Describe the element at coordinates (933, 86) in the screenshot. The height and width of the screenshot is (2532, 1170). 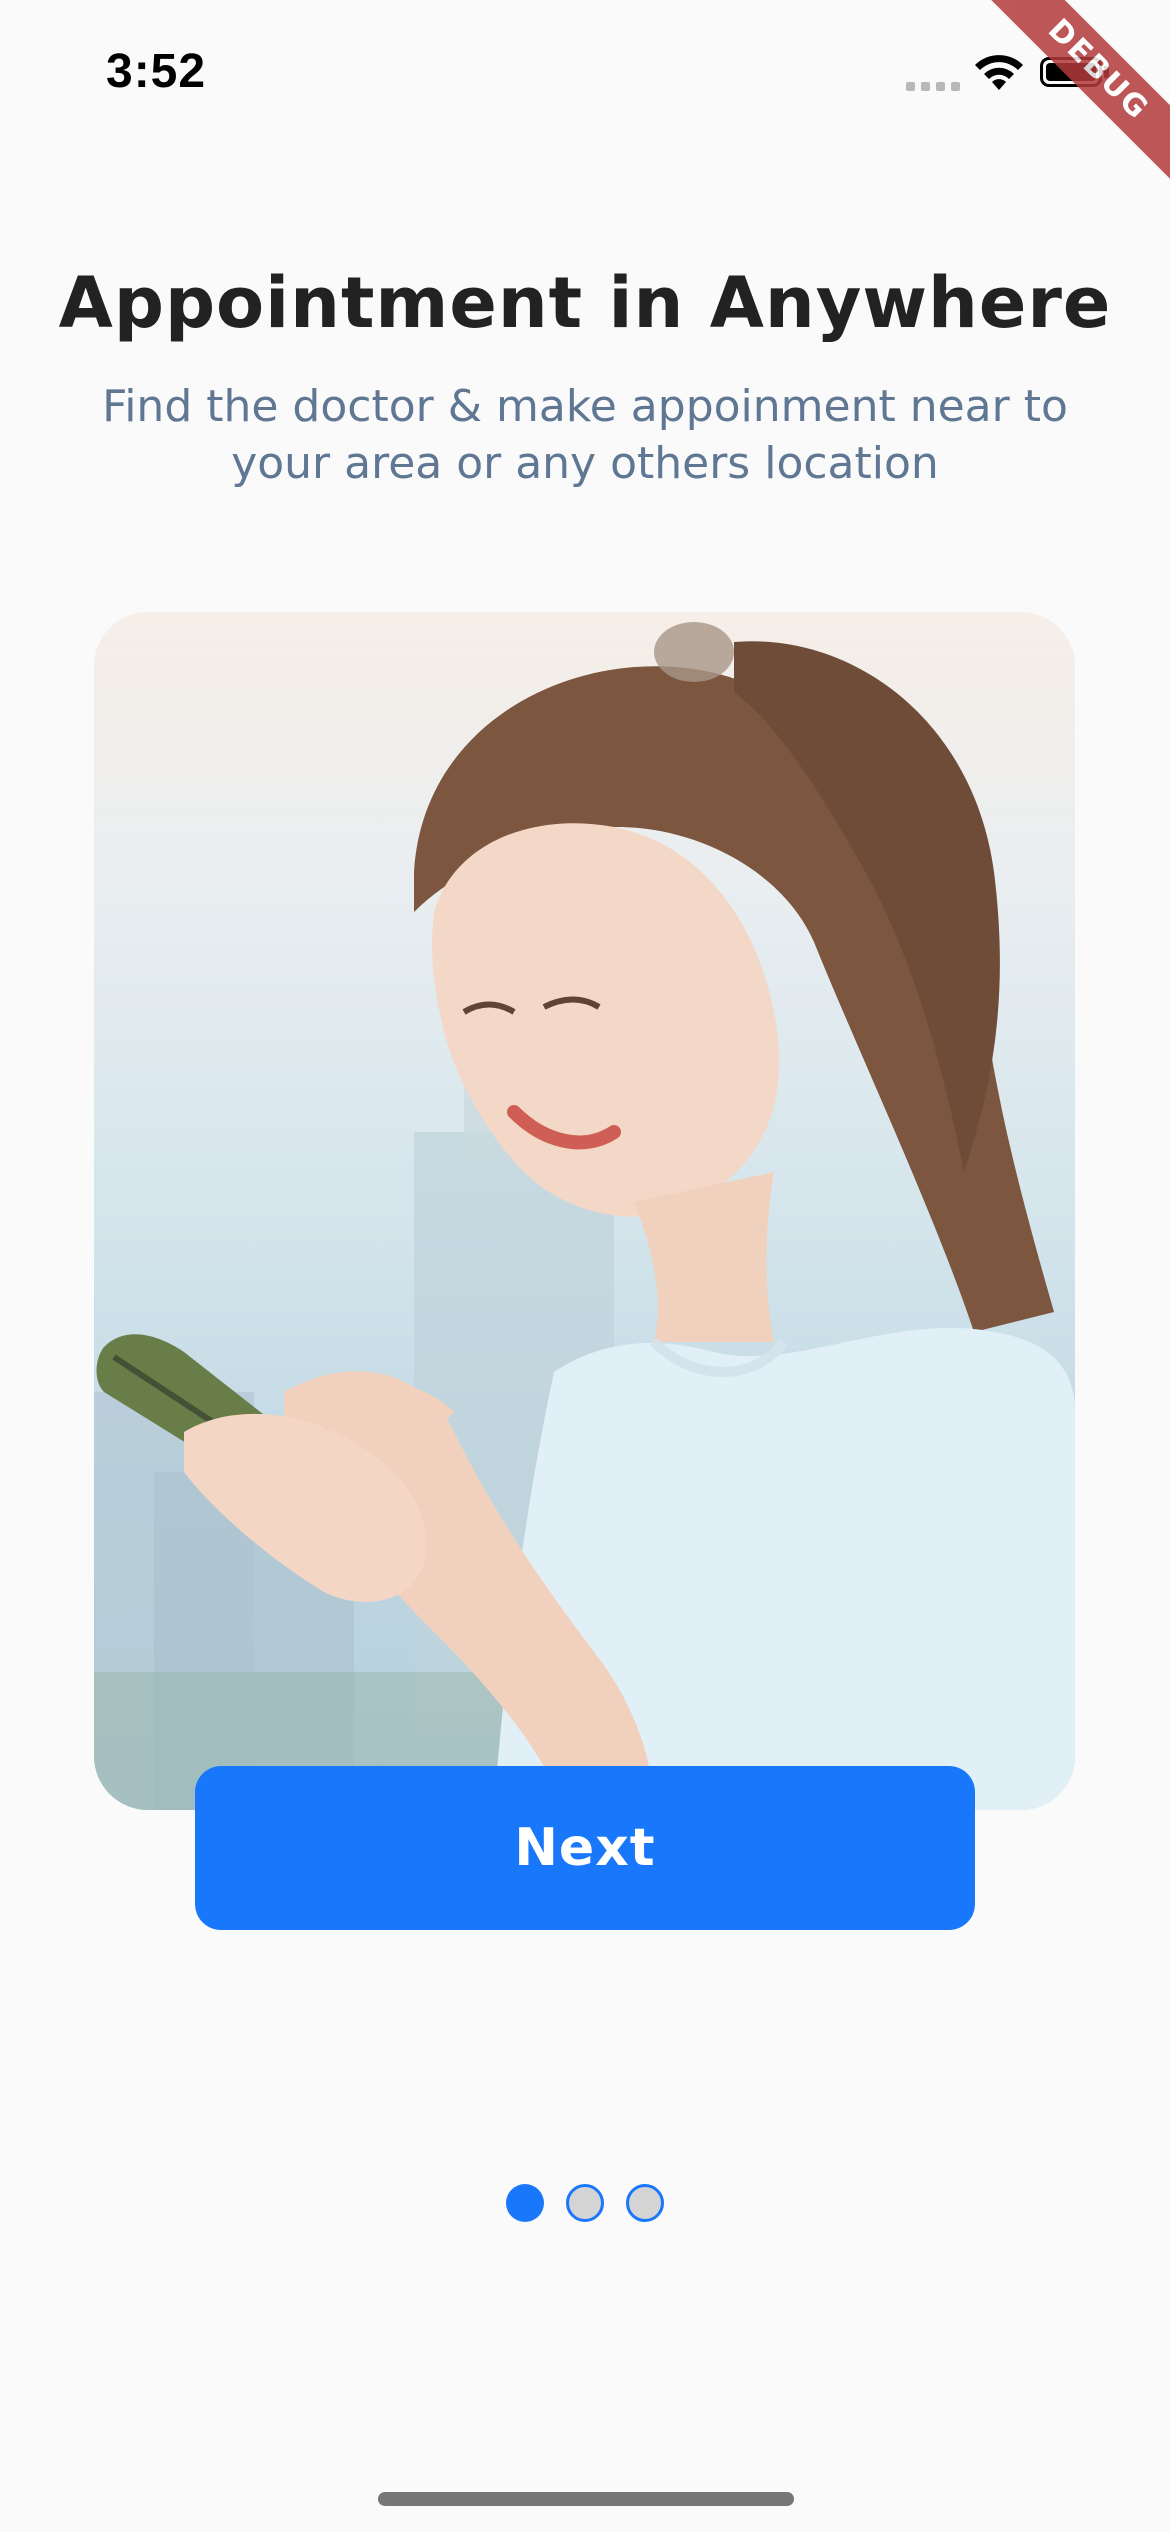
I see `cellular-signal-icon` at that location.